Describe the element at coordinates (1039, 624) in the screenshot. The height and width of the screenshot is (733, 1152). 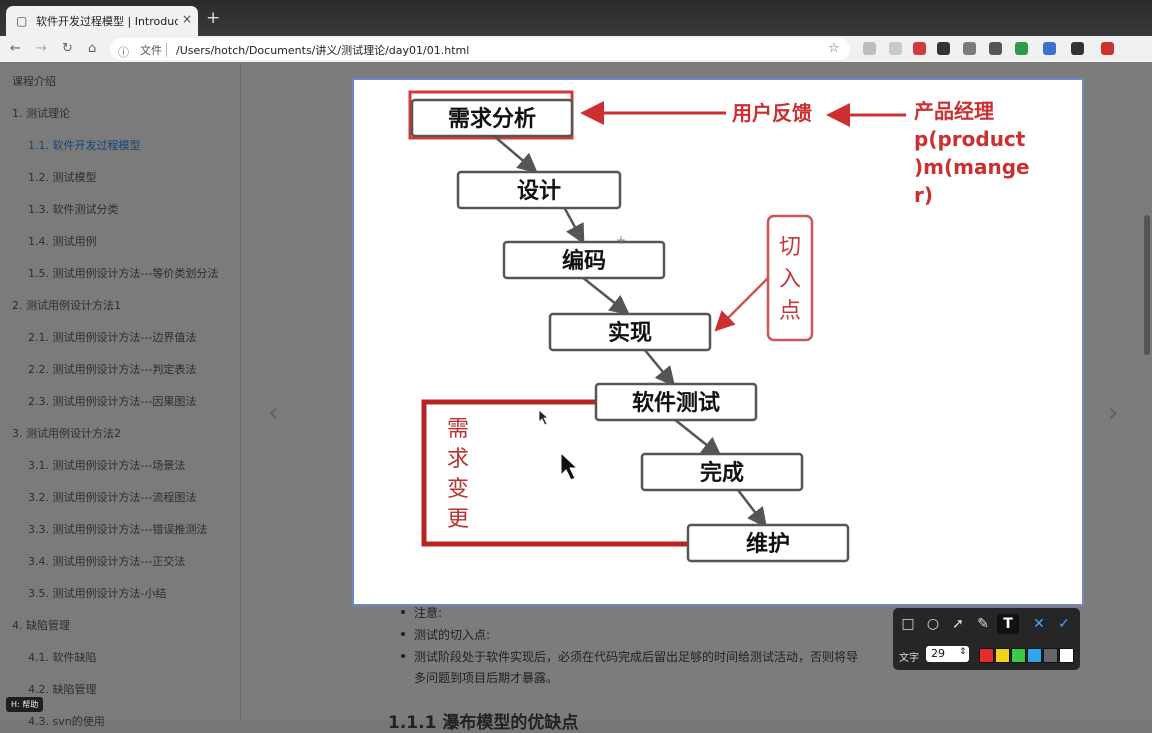
I see `cancel-tool-icon: ✕` at that location.